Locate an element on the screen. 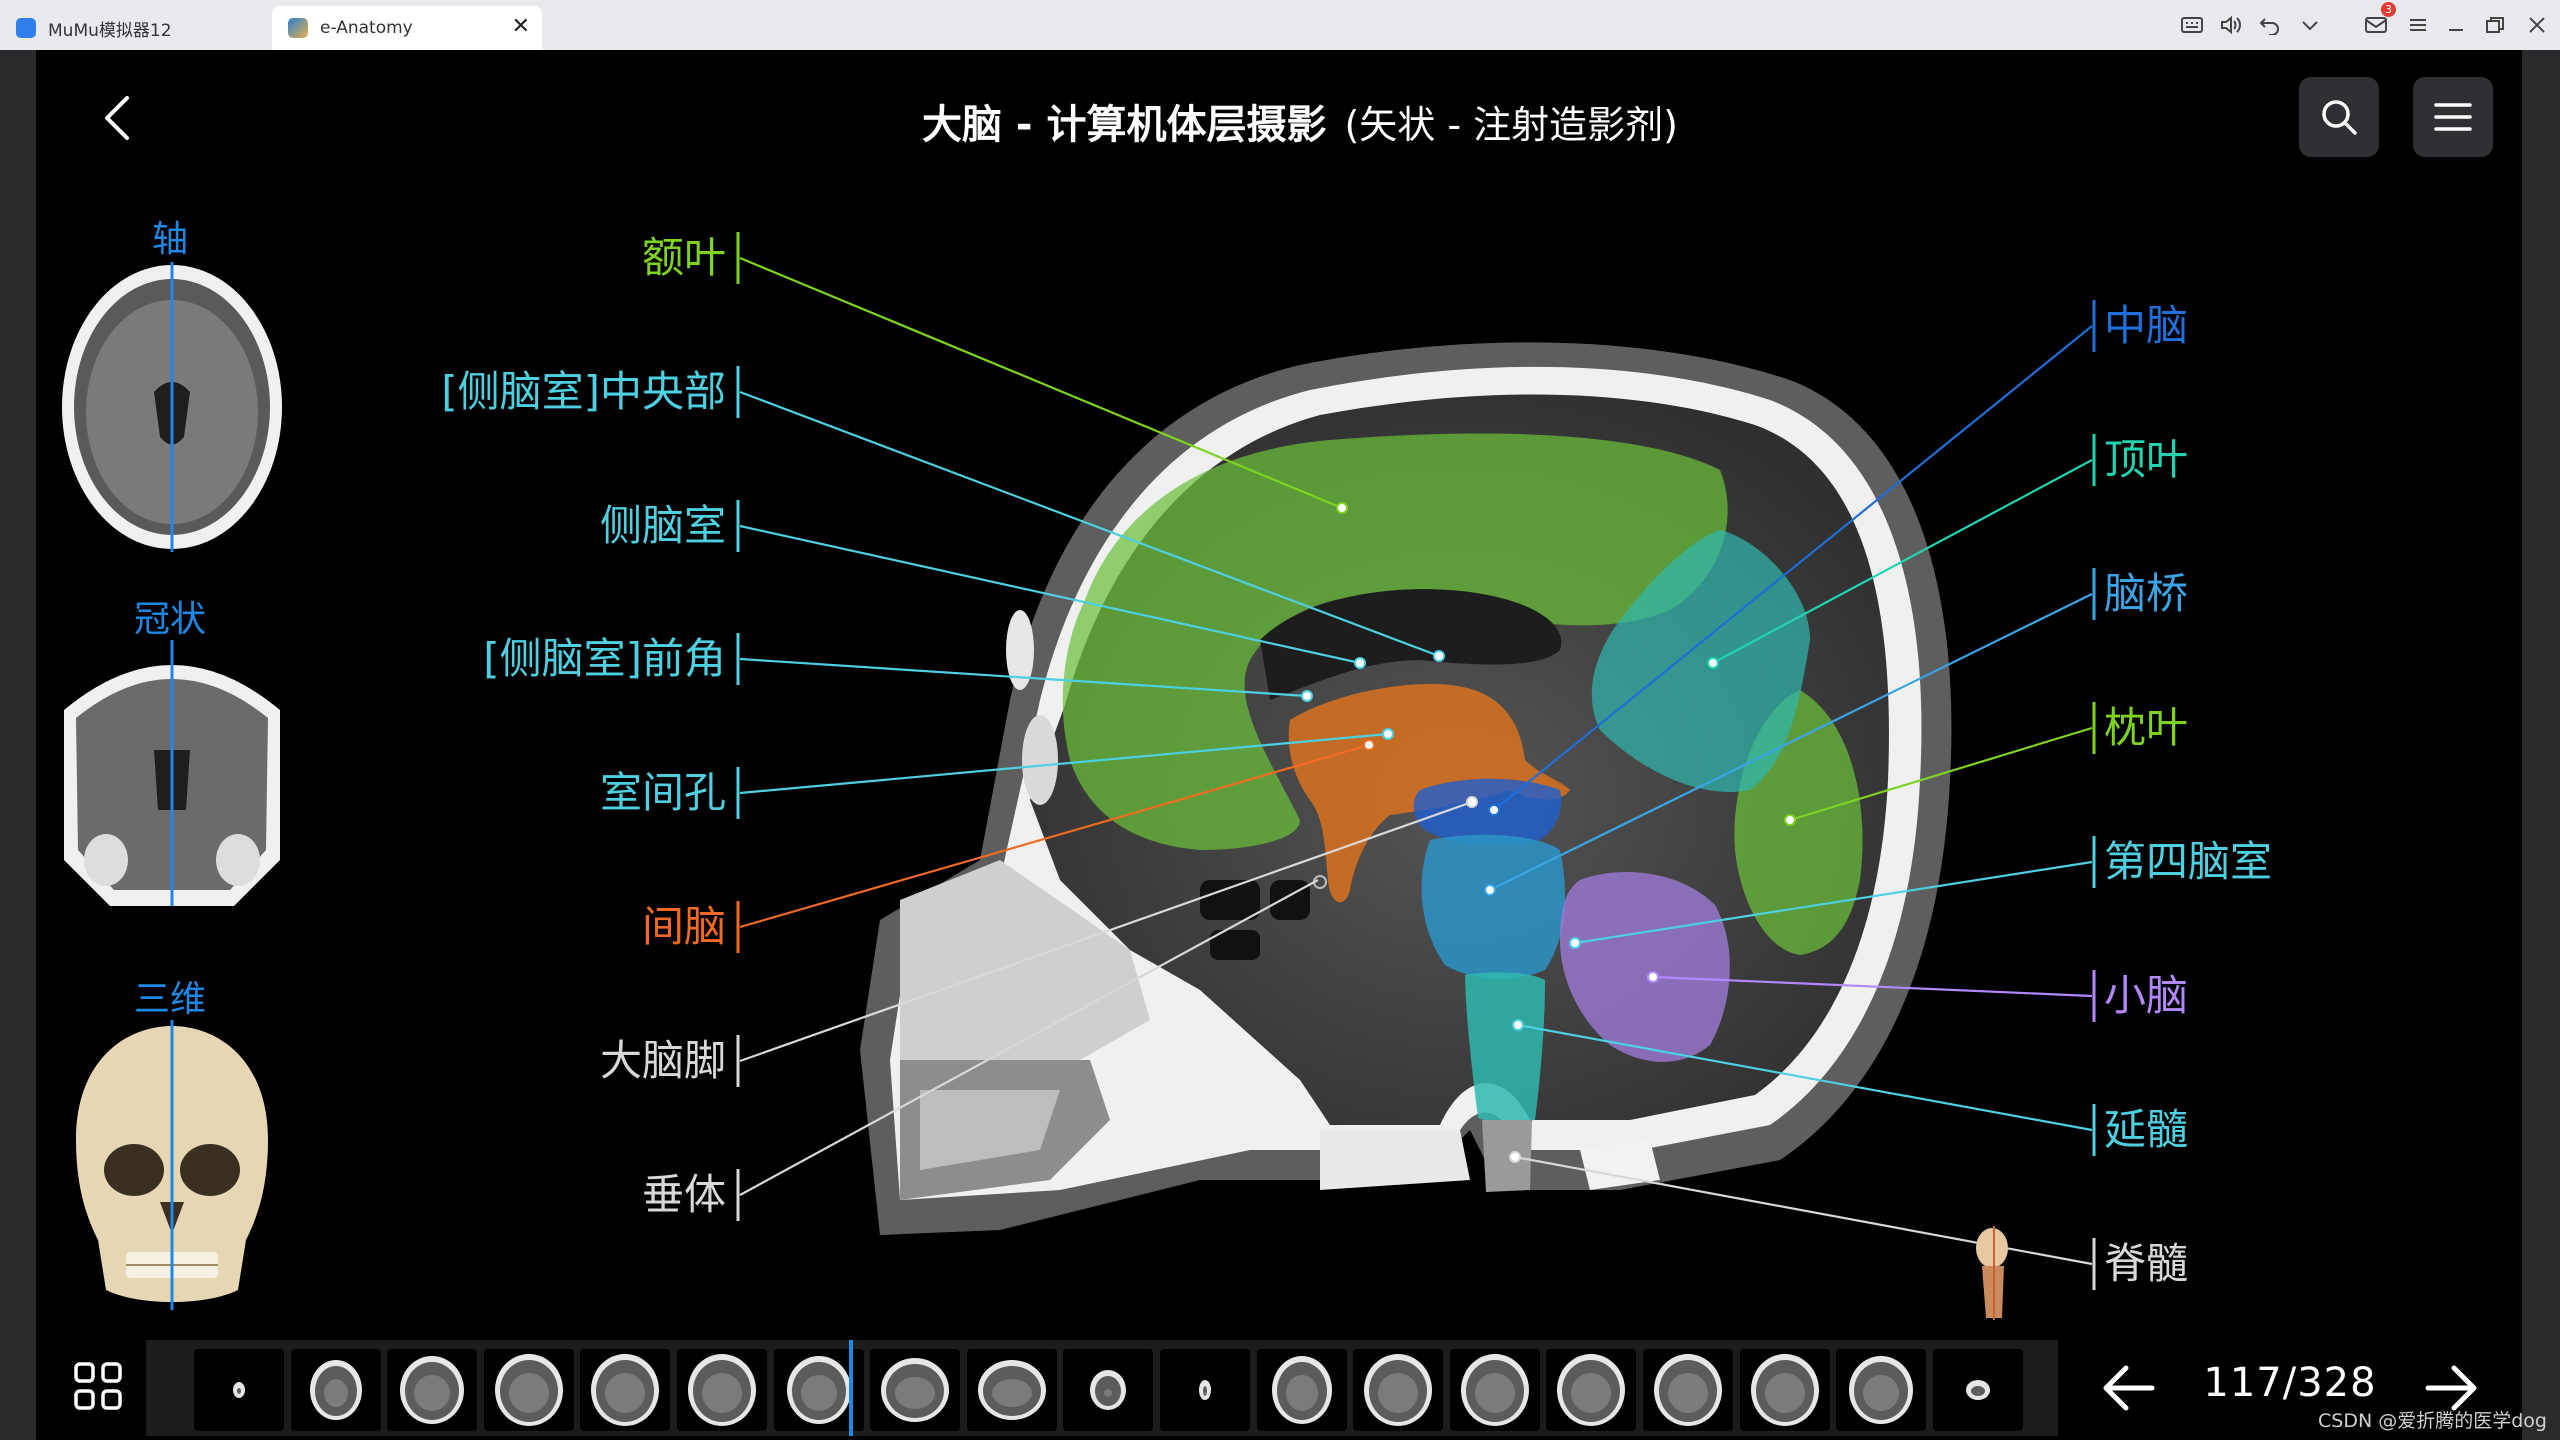  label-anterior-horn: [侧脑室]前角 is located at coordinates (513, 659).